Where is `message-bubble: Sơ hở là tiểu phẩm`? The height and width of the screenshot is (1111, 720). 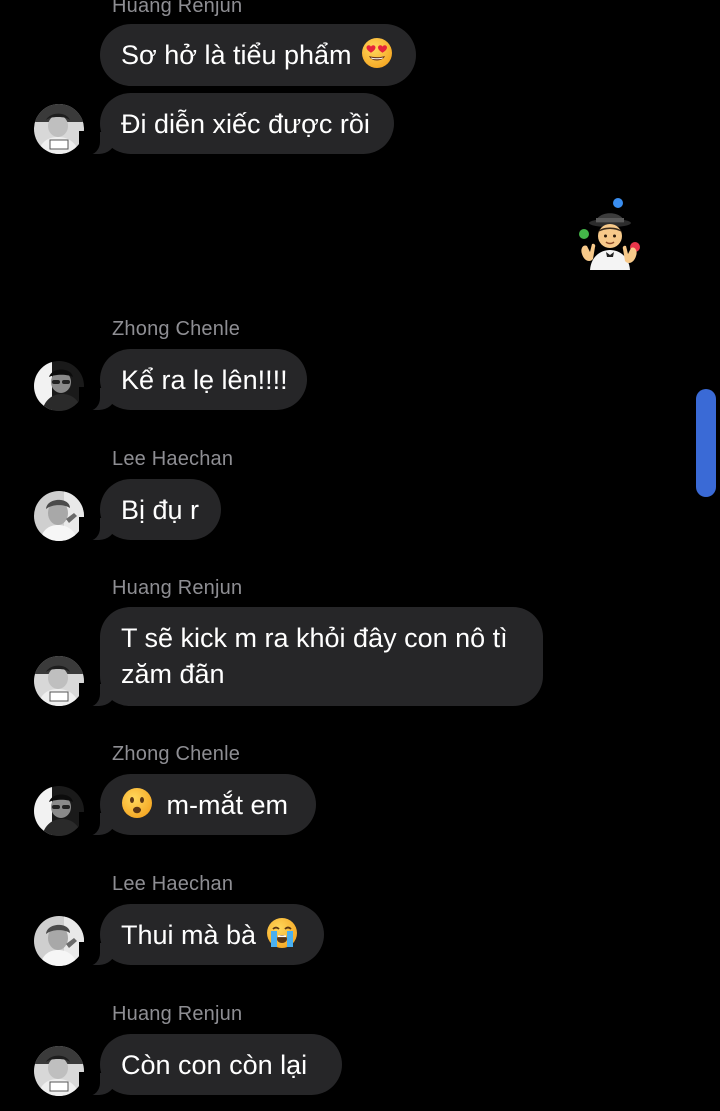
message-bubble: Sơ hở là tiểu phẩm is located at coordinates (258, 55).